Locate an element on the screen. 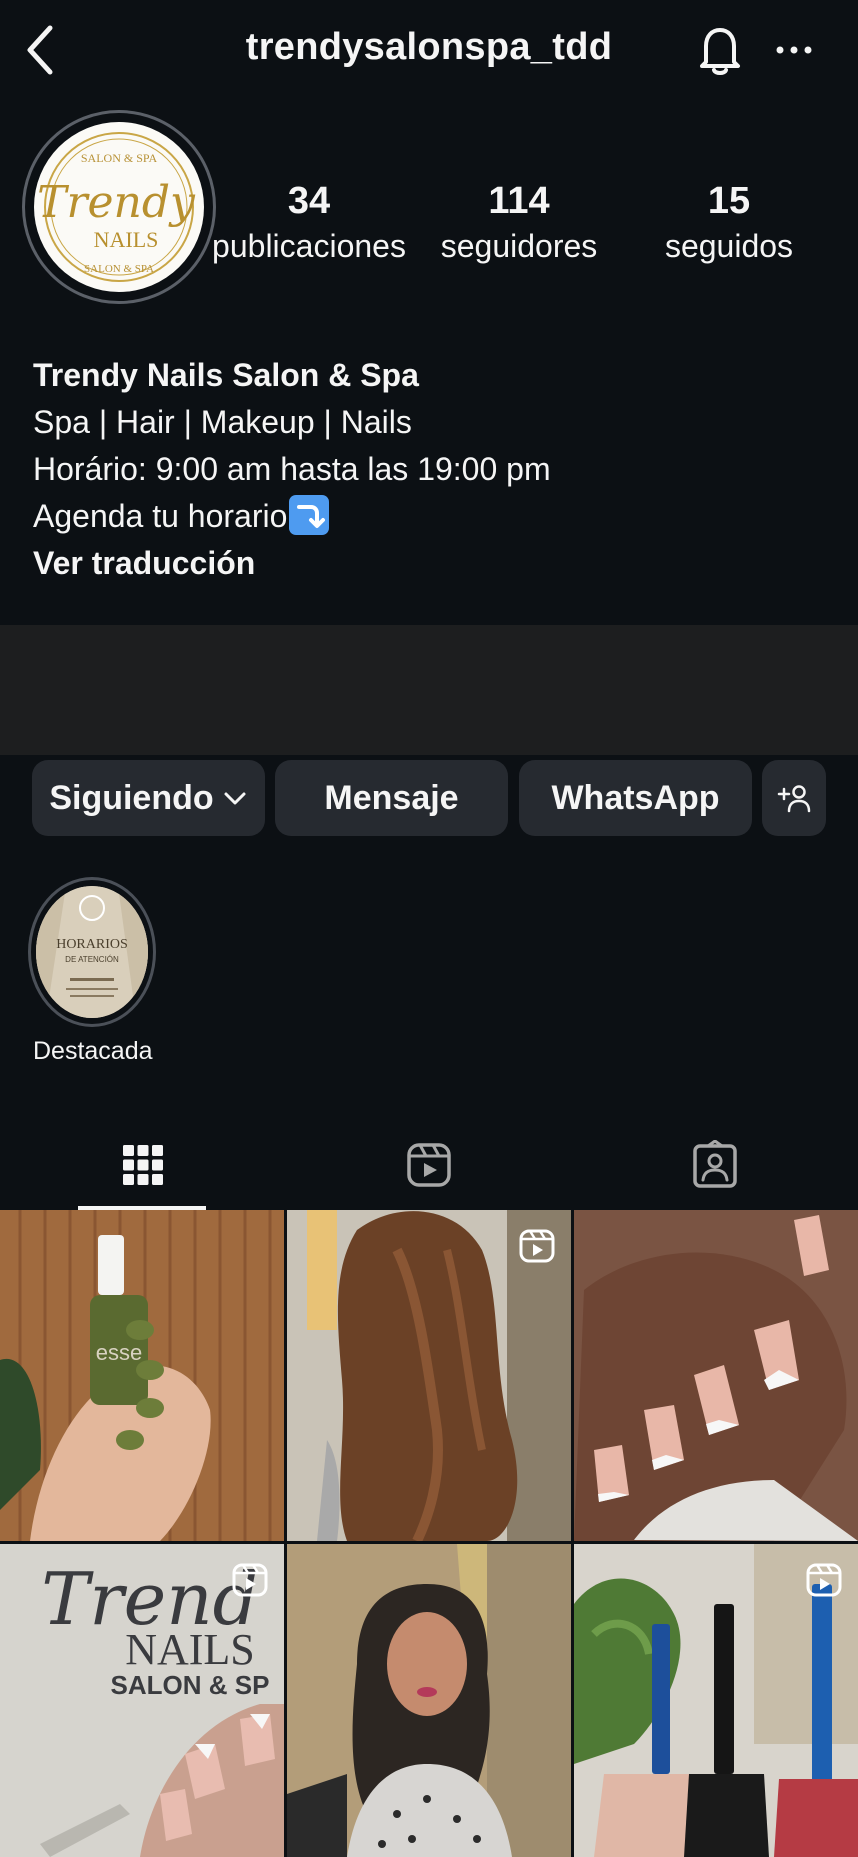  chevron-down-icon is located at coordinates (235, 798).